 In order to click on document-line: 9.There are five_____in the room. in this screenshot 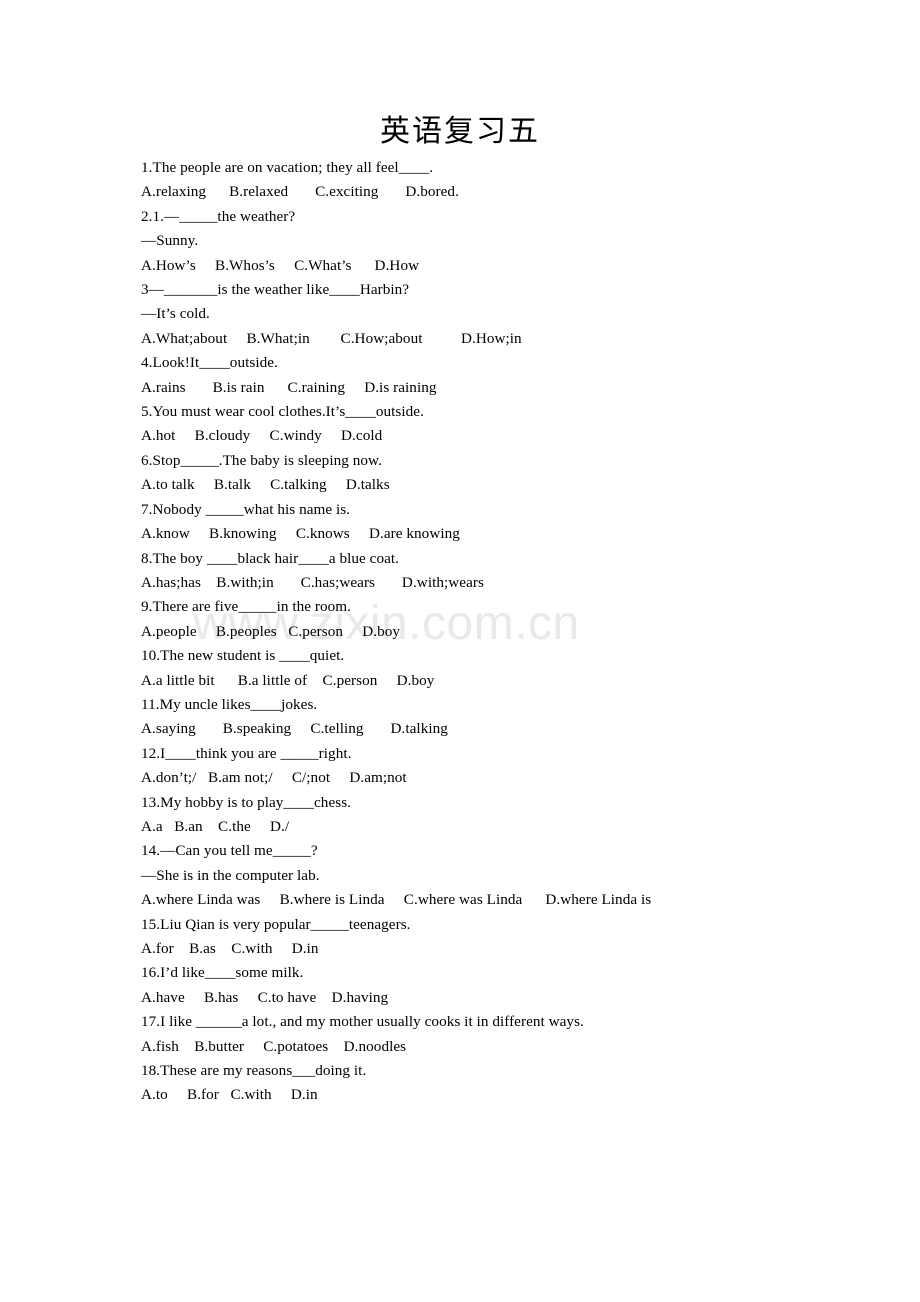, I will do `click(246, 607)`.